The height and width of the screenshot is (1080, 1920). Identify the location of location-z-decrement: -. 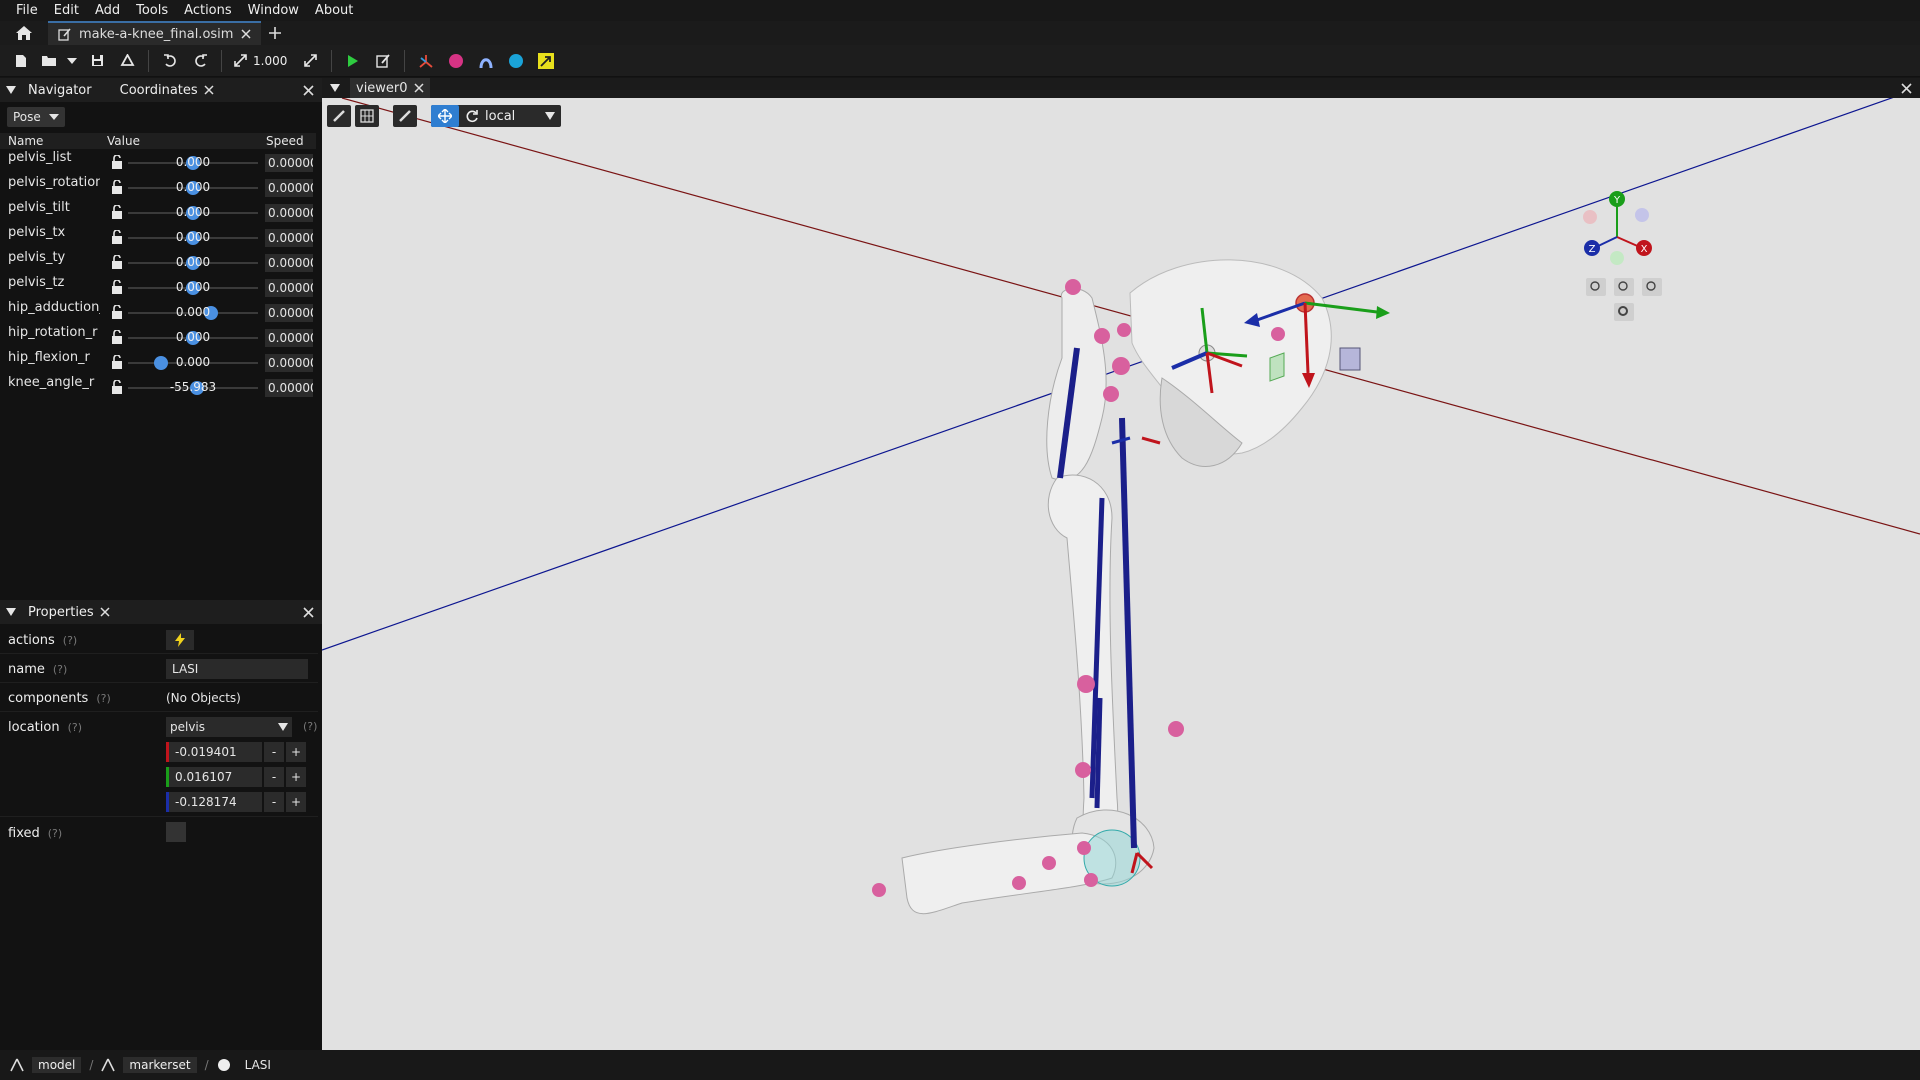
(274, 802).